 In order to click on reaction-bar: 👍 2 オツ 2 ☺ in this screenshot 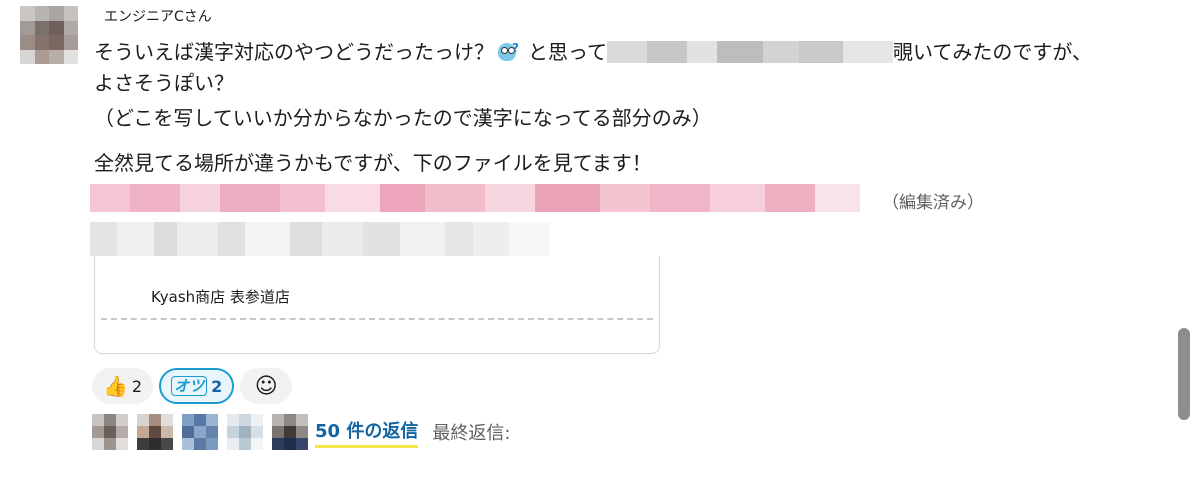, I will do `click(192, 386)`.